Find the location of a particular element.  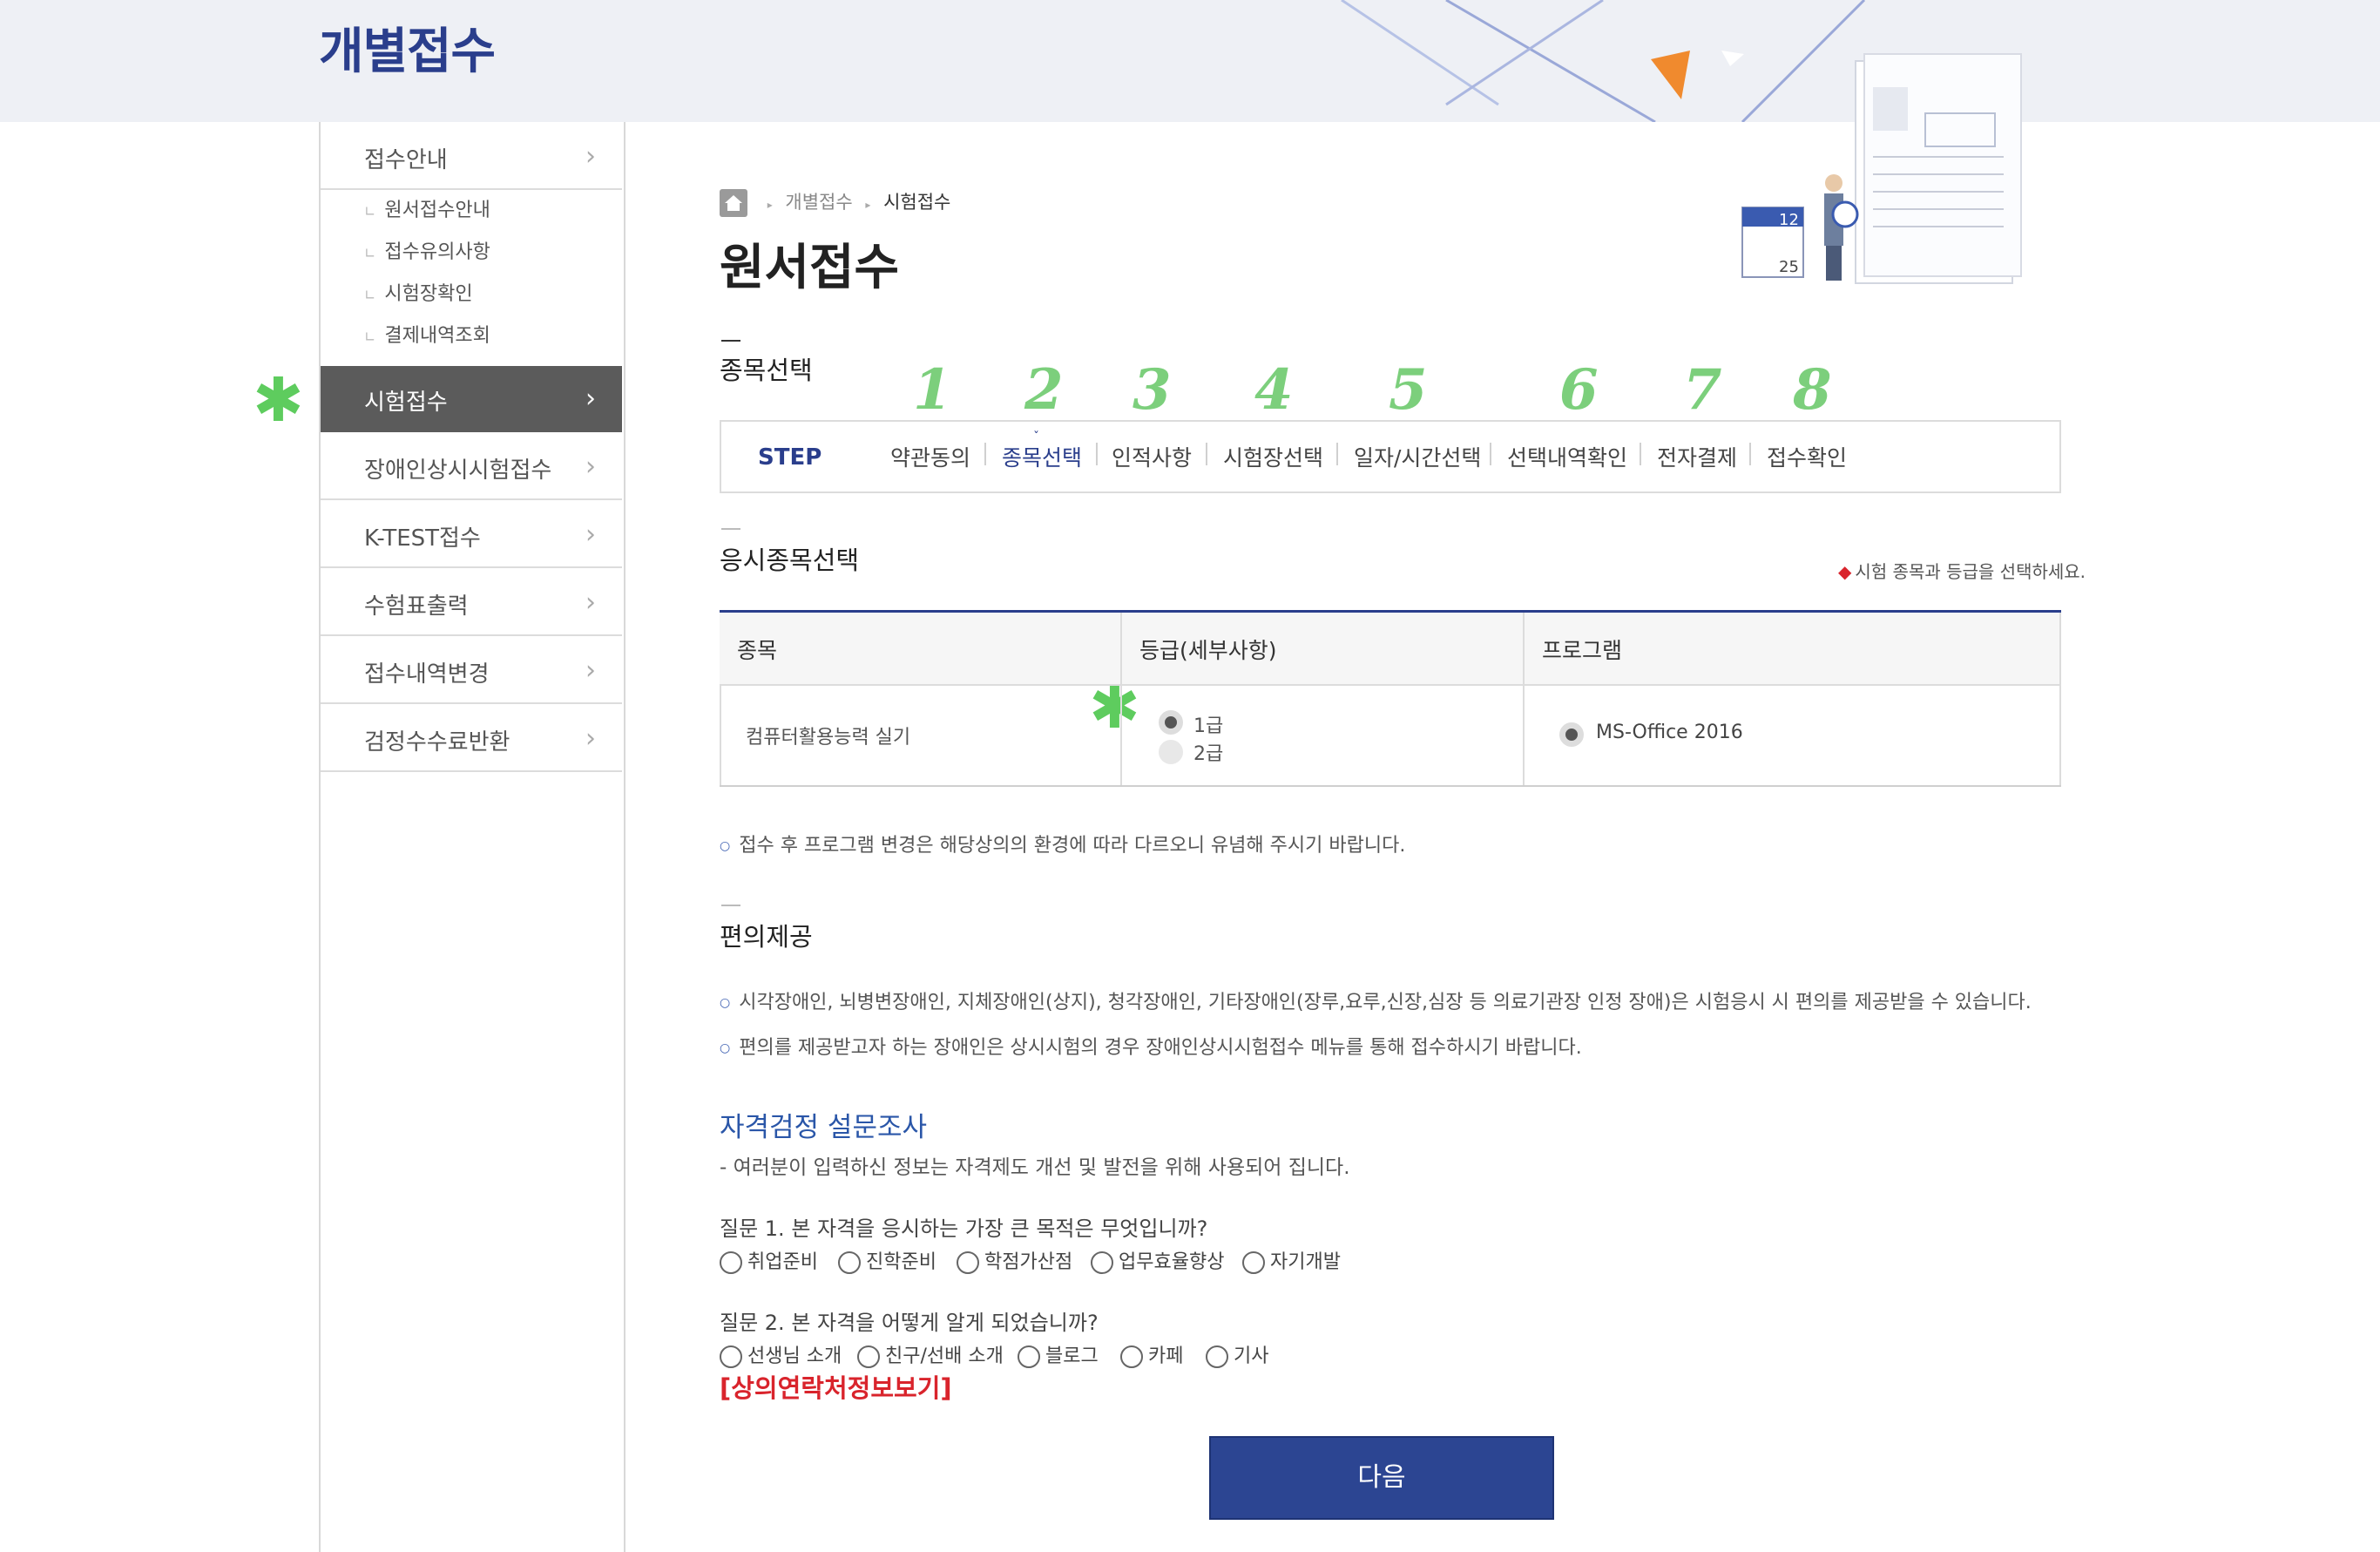

sidebar-item-exam-application: 시험접수 › is located at coordinates (471, 399).